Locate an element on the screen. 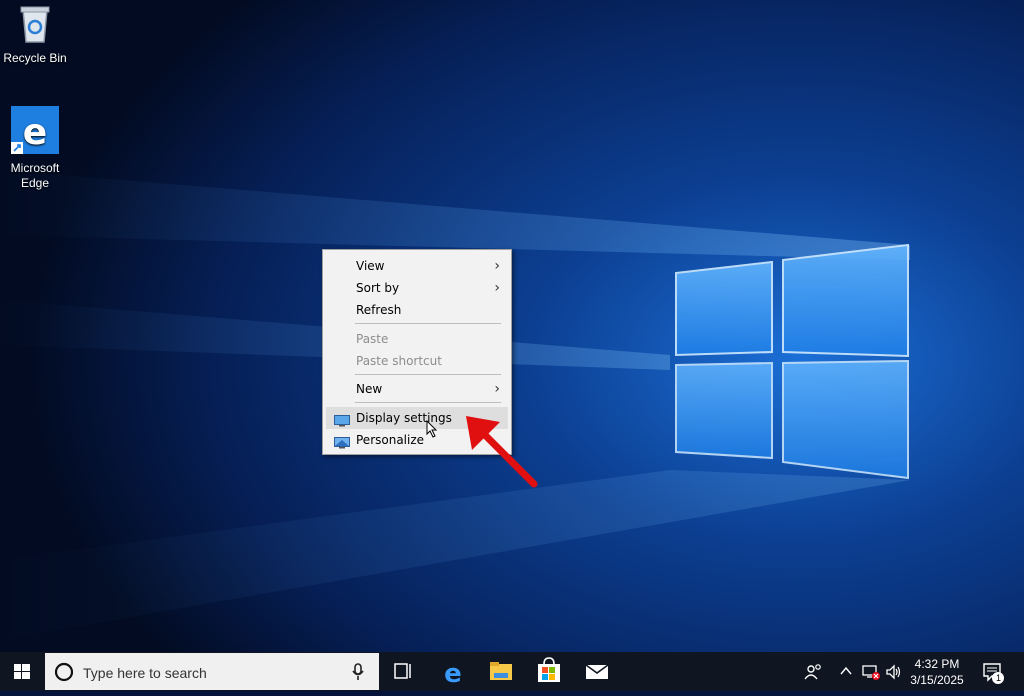 The image size is (1024, 696). file-explorer-icon is located at coordinates (501, 671).